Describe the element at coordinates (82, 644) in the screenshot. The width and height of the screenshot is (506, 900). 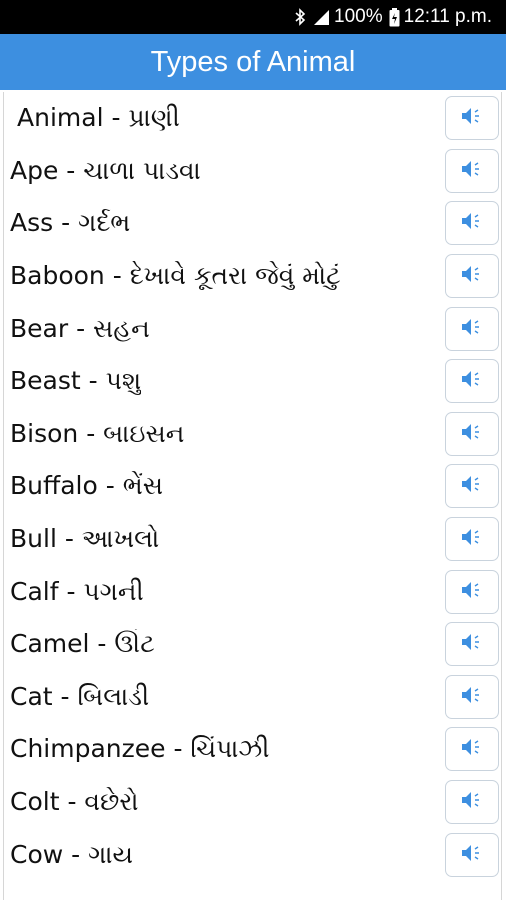
I see `animal-translation: Camel - ઊંટ` at that location.